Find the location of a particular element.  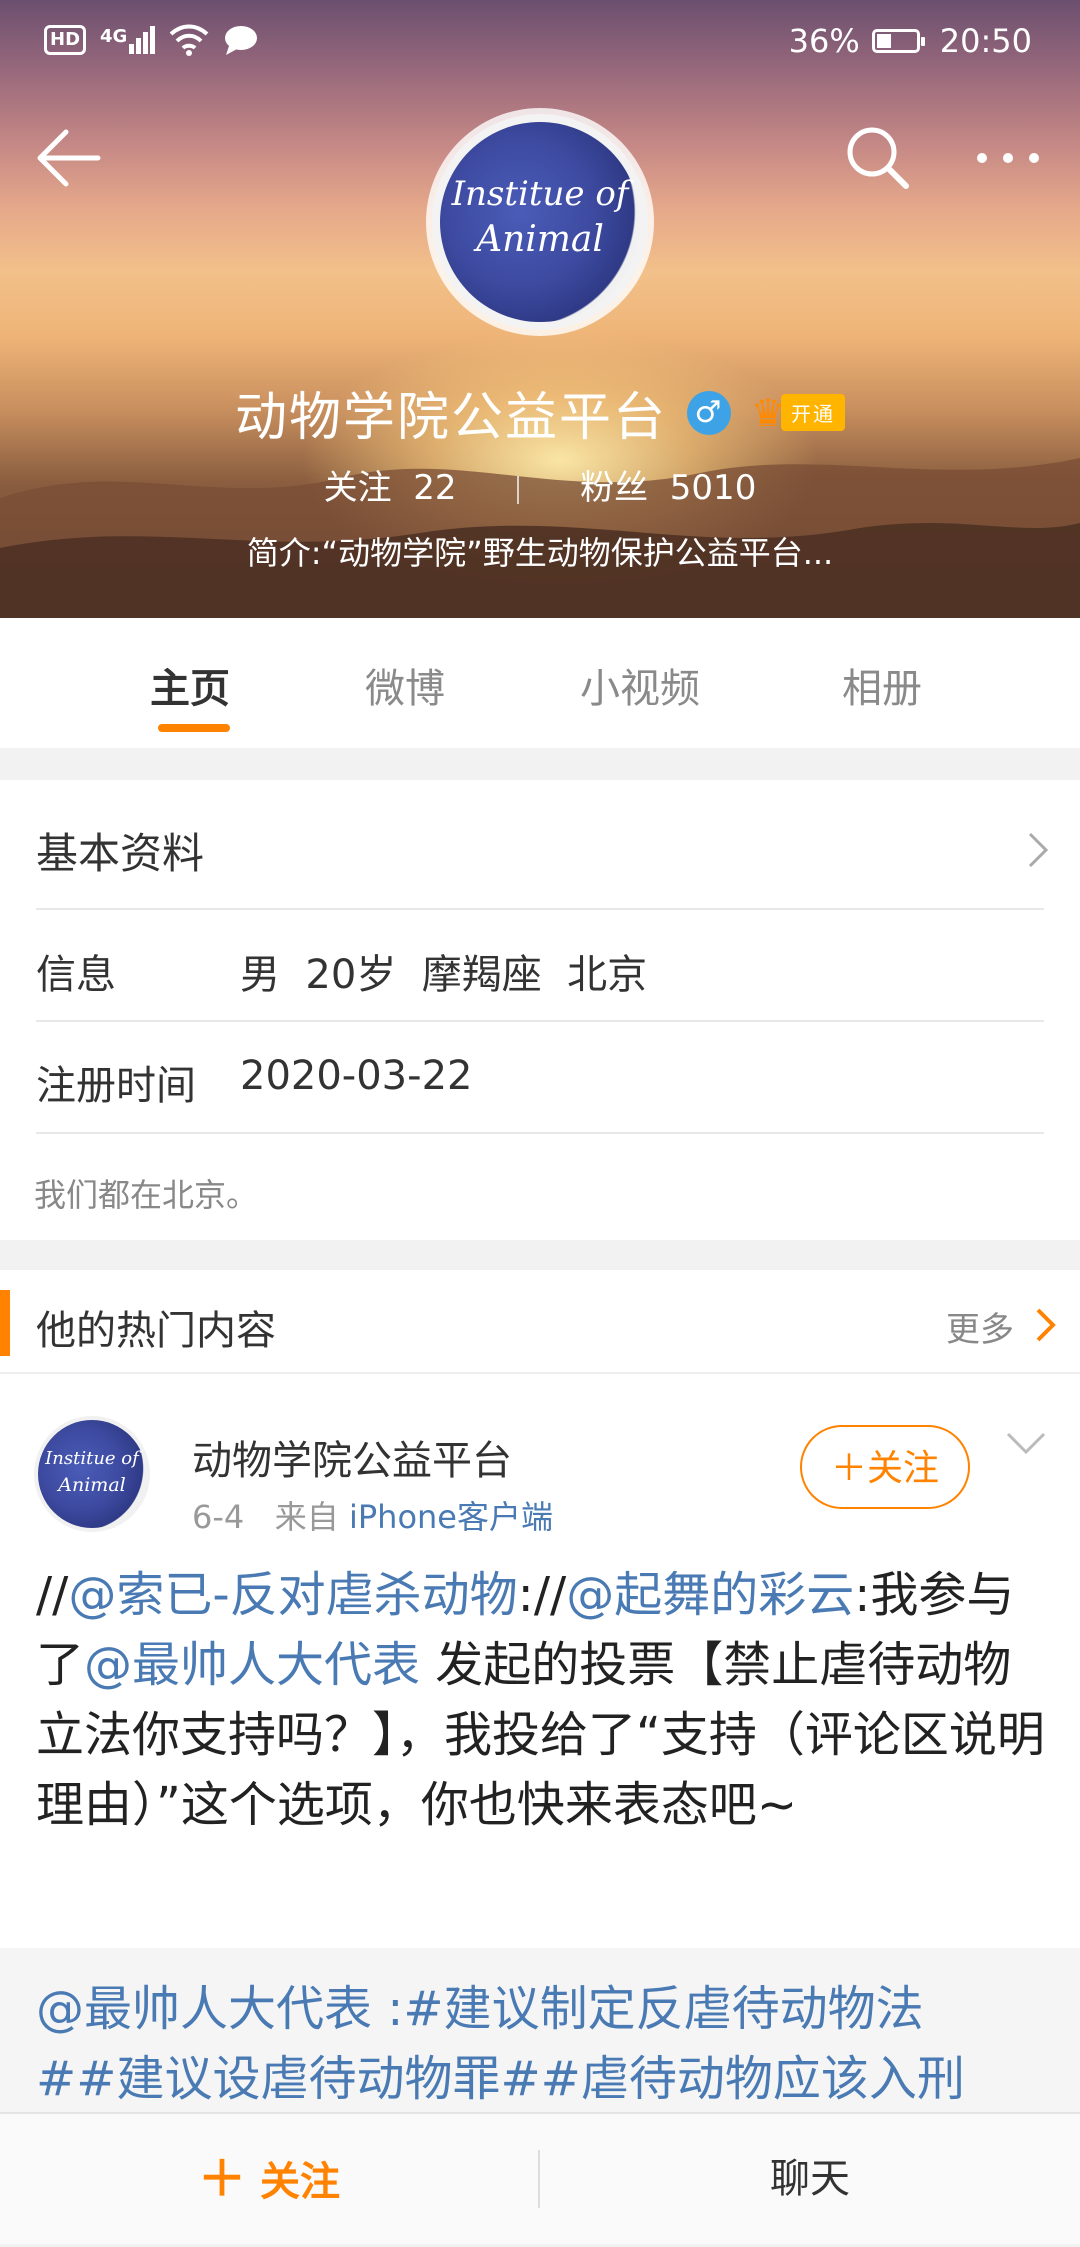

hd-badge: HD is located at coordinates (65, 40).